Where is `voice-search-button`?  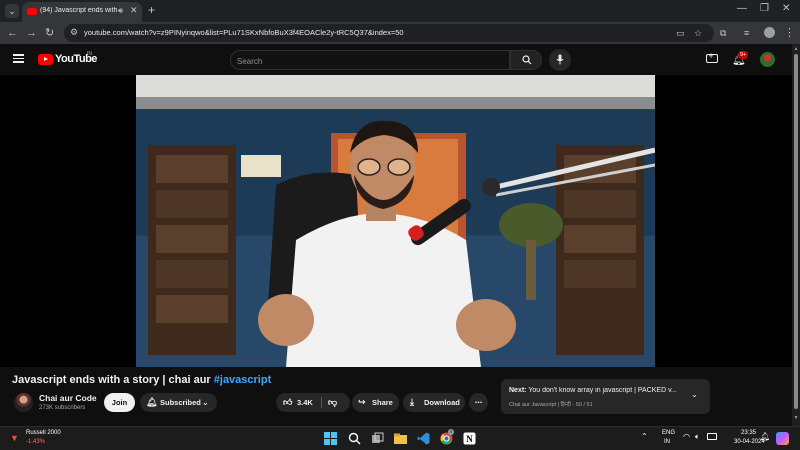 voice-search-button is located at coordinates (560, 60).